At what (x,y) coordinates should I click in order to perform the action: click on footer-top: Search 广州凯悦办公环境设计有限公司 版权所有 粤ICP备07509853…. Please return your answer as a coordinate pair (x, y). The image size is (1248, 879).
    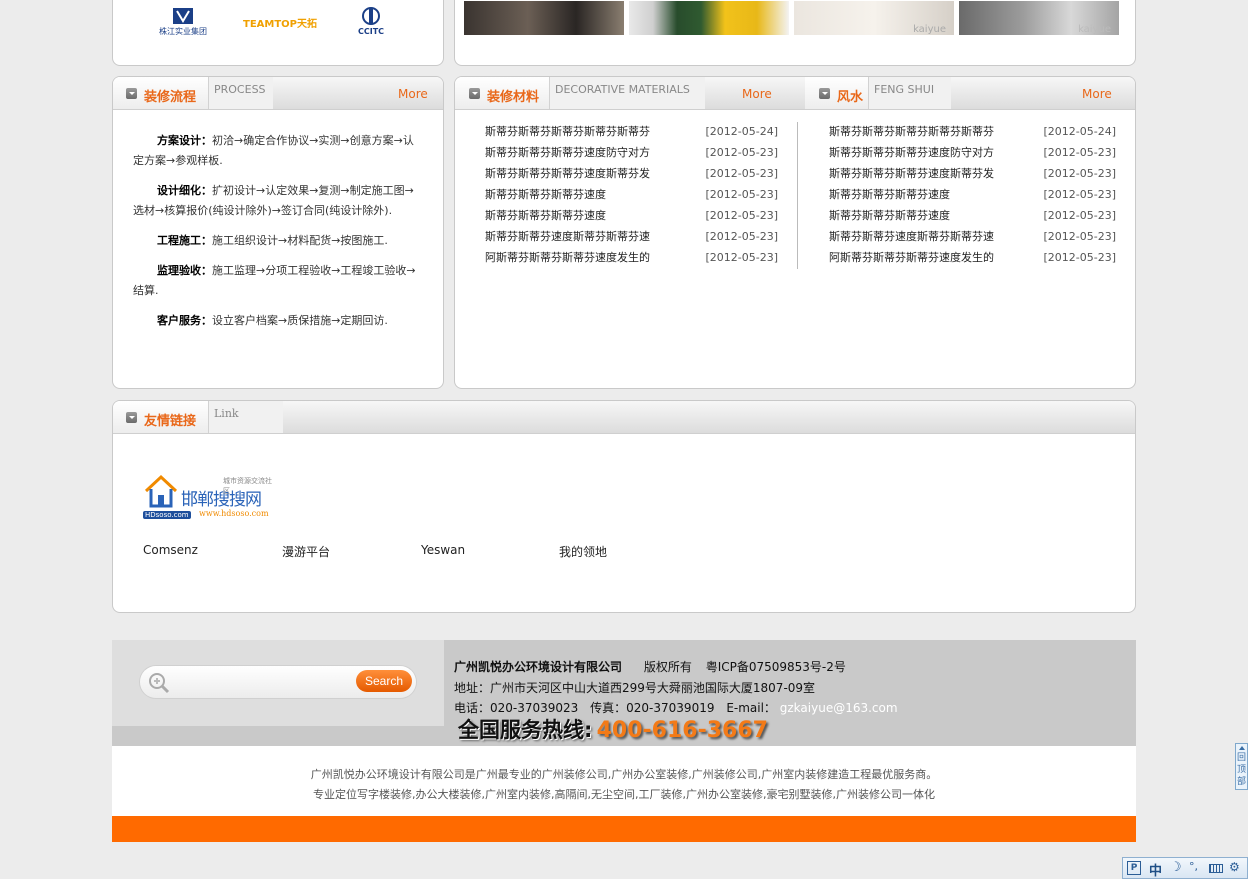
    Looking at the image, I should click on (624, 693).